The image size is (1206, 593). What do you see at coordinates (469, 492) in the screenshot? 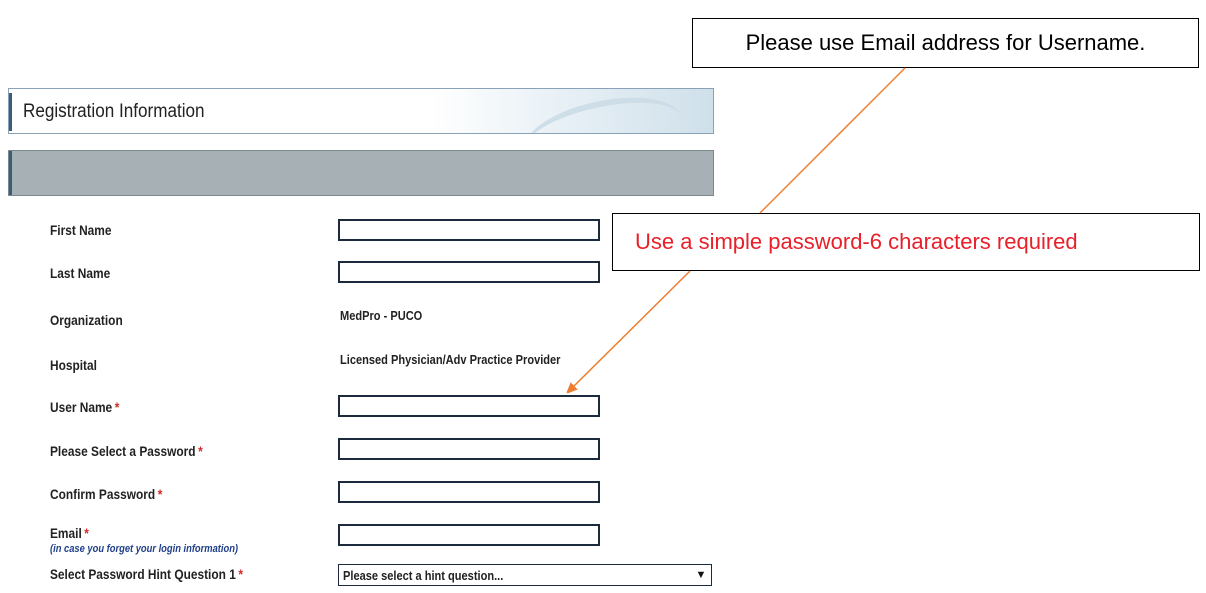
I see `confirm-password-input` at bounding box center [469, 492].